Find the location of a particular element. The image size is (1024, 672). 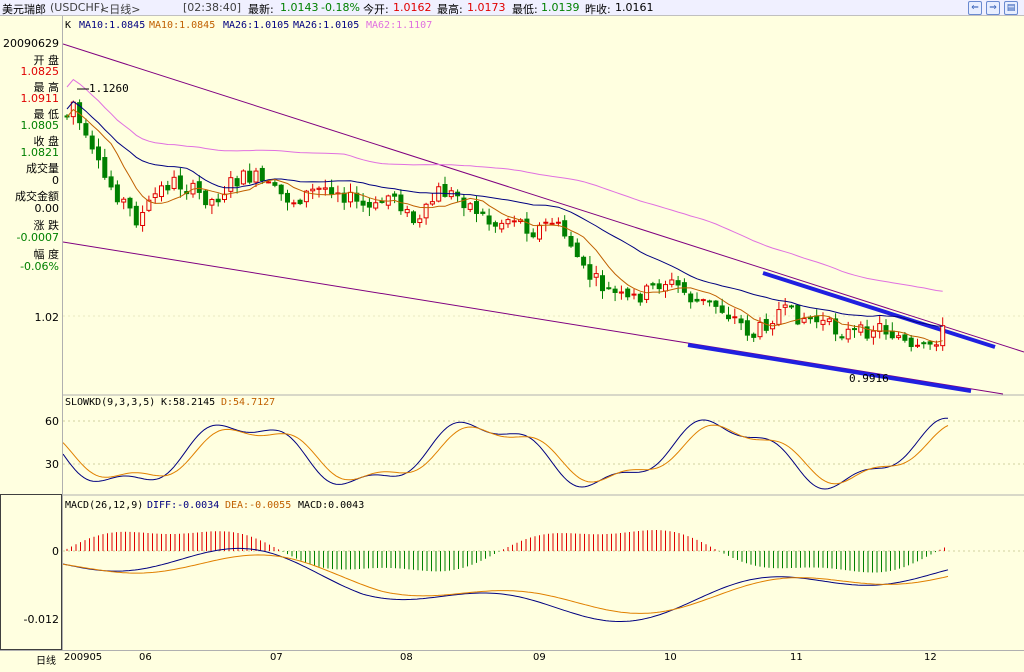

trend-lower-line is located at coordinates (829, 368).